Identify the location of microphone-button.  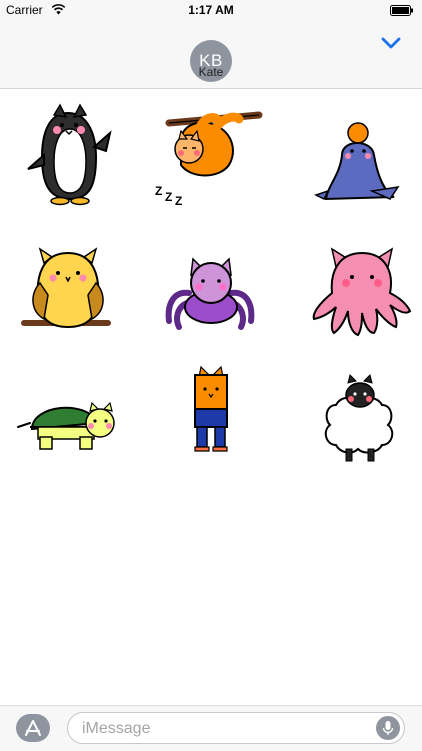
(388, 728).